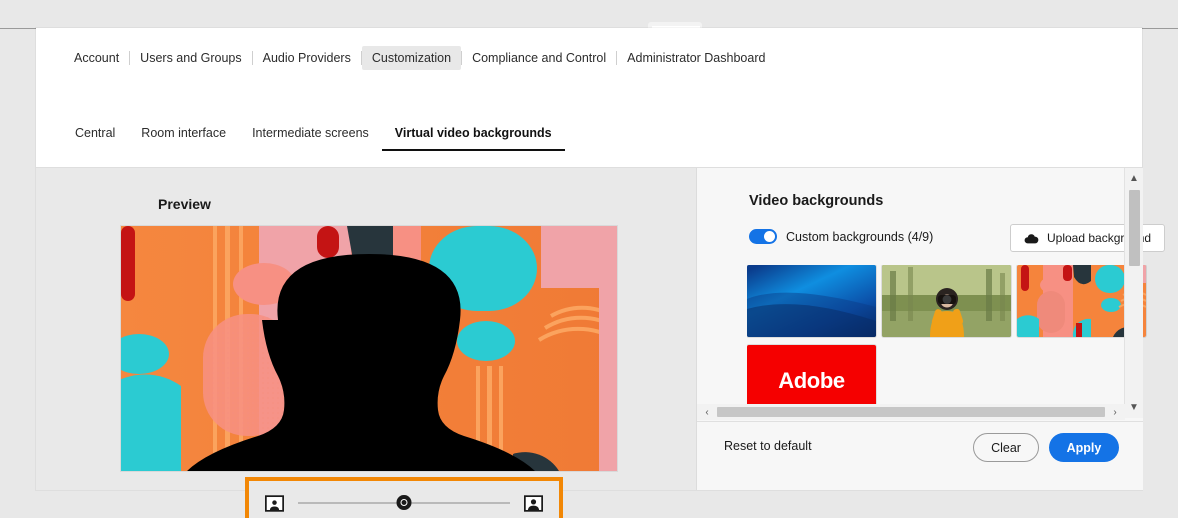 This screenshot has width=1178, height=518. Describe the element at coordinates (1134, 407) in the screenshot. I see `scroll-down-icon: ▼` at that location.